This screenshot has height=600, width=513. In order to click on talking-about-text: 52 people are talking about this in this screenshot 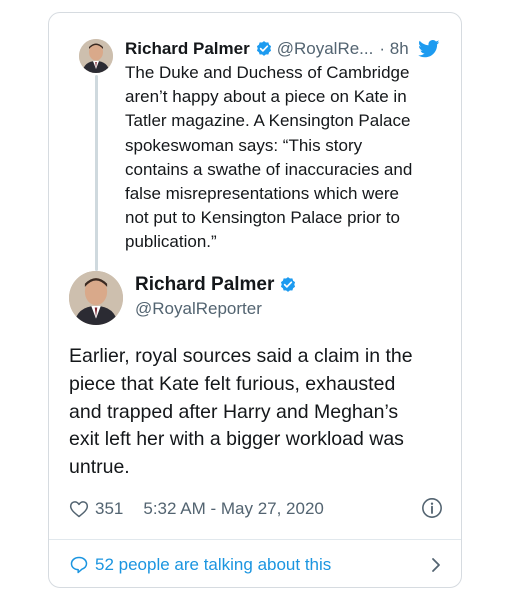, I will do `click(213, 565)`.